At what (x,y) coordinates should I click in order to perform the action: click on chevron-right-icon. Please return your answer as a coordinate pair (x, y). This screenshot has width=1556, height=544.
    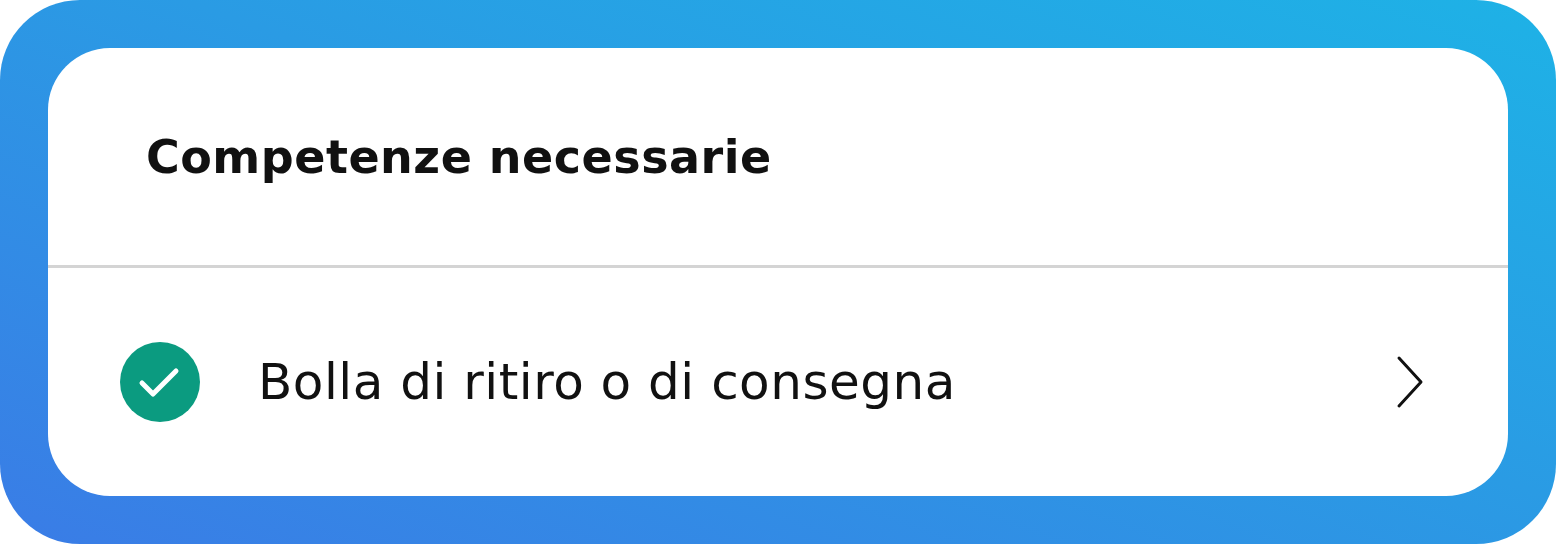
    Looking at the image, I should click on (1410, 382).